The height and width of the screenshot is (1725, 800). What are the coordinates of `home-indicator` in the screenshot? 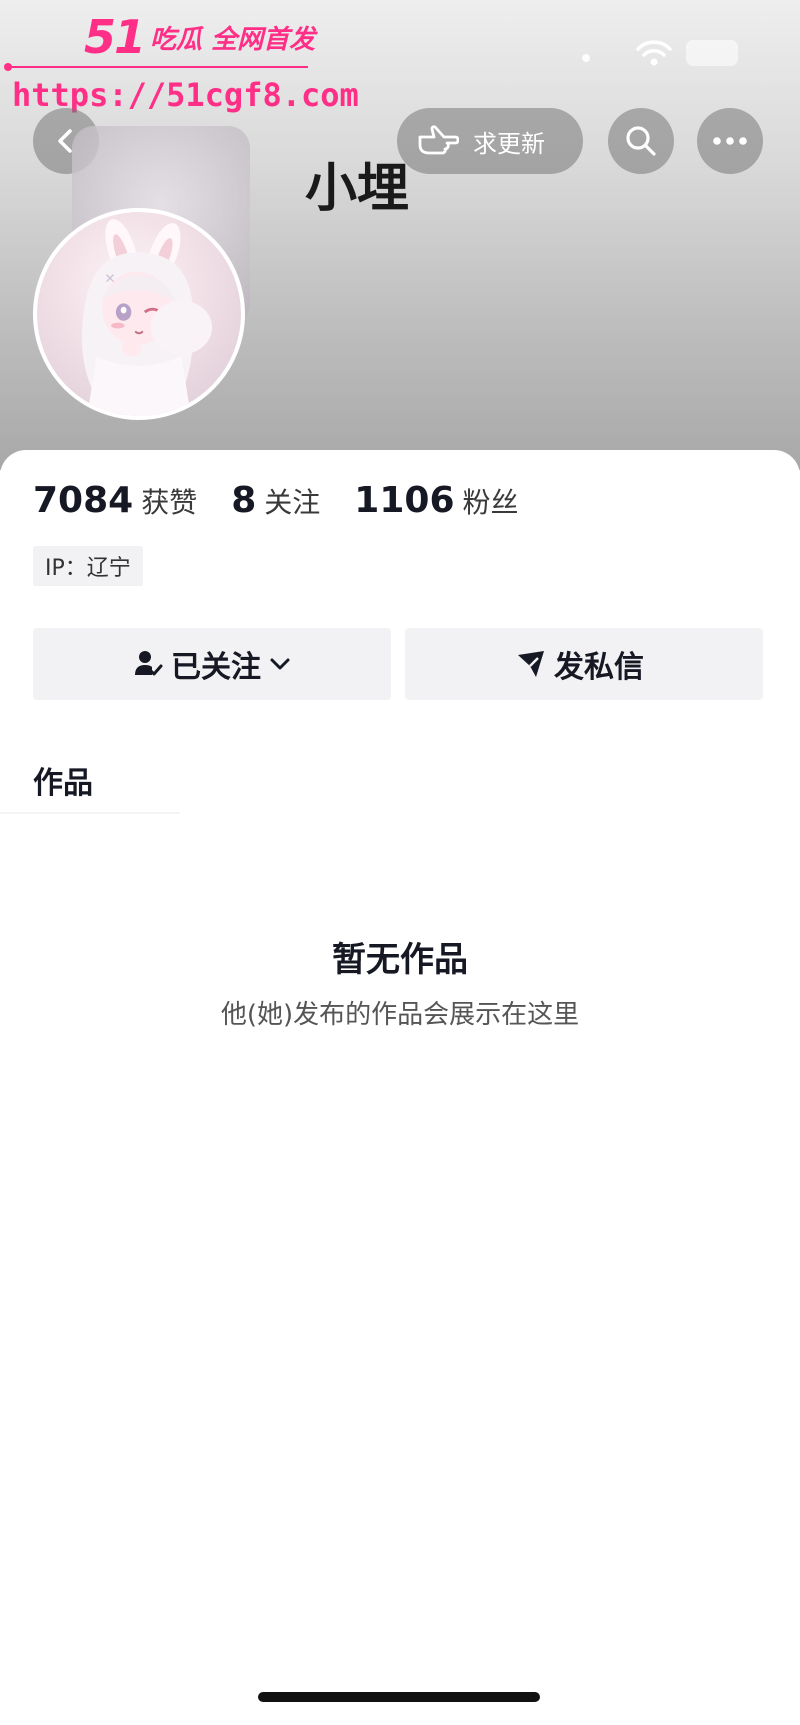 It's located at (399, 1697).